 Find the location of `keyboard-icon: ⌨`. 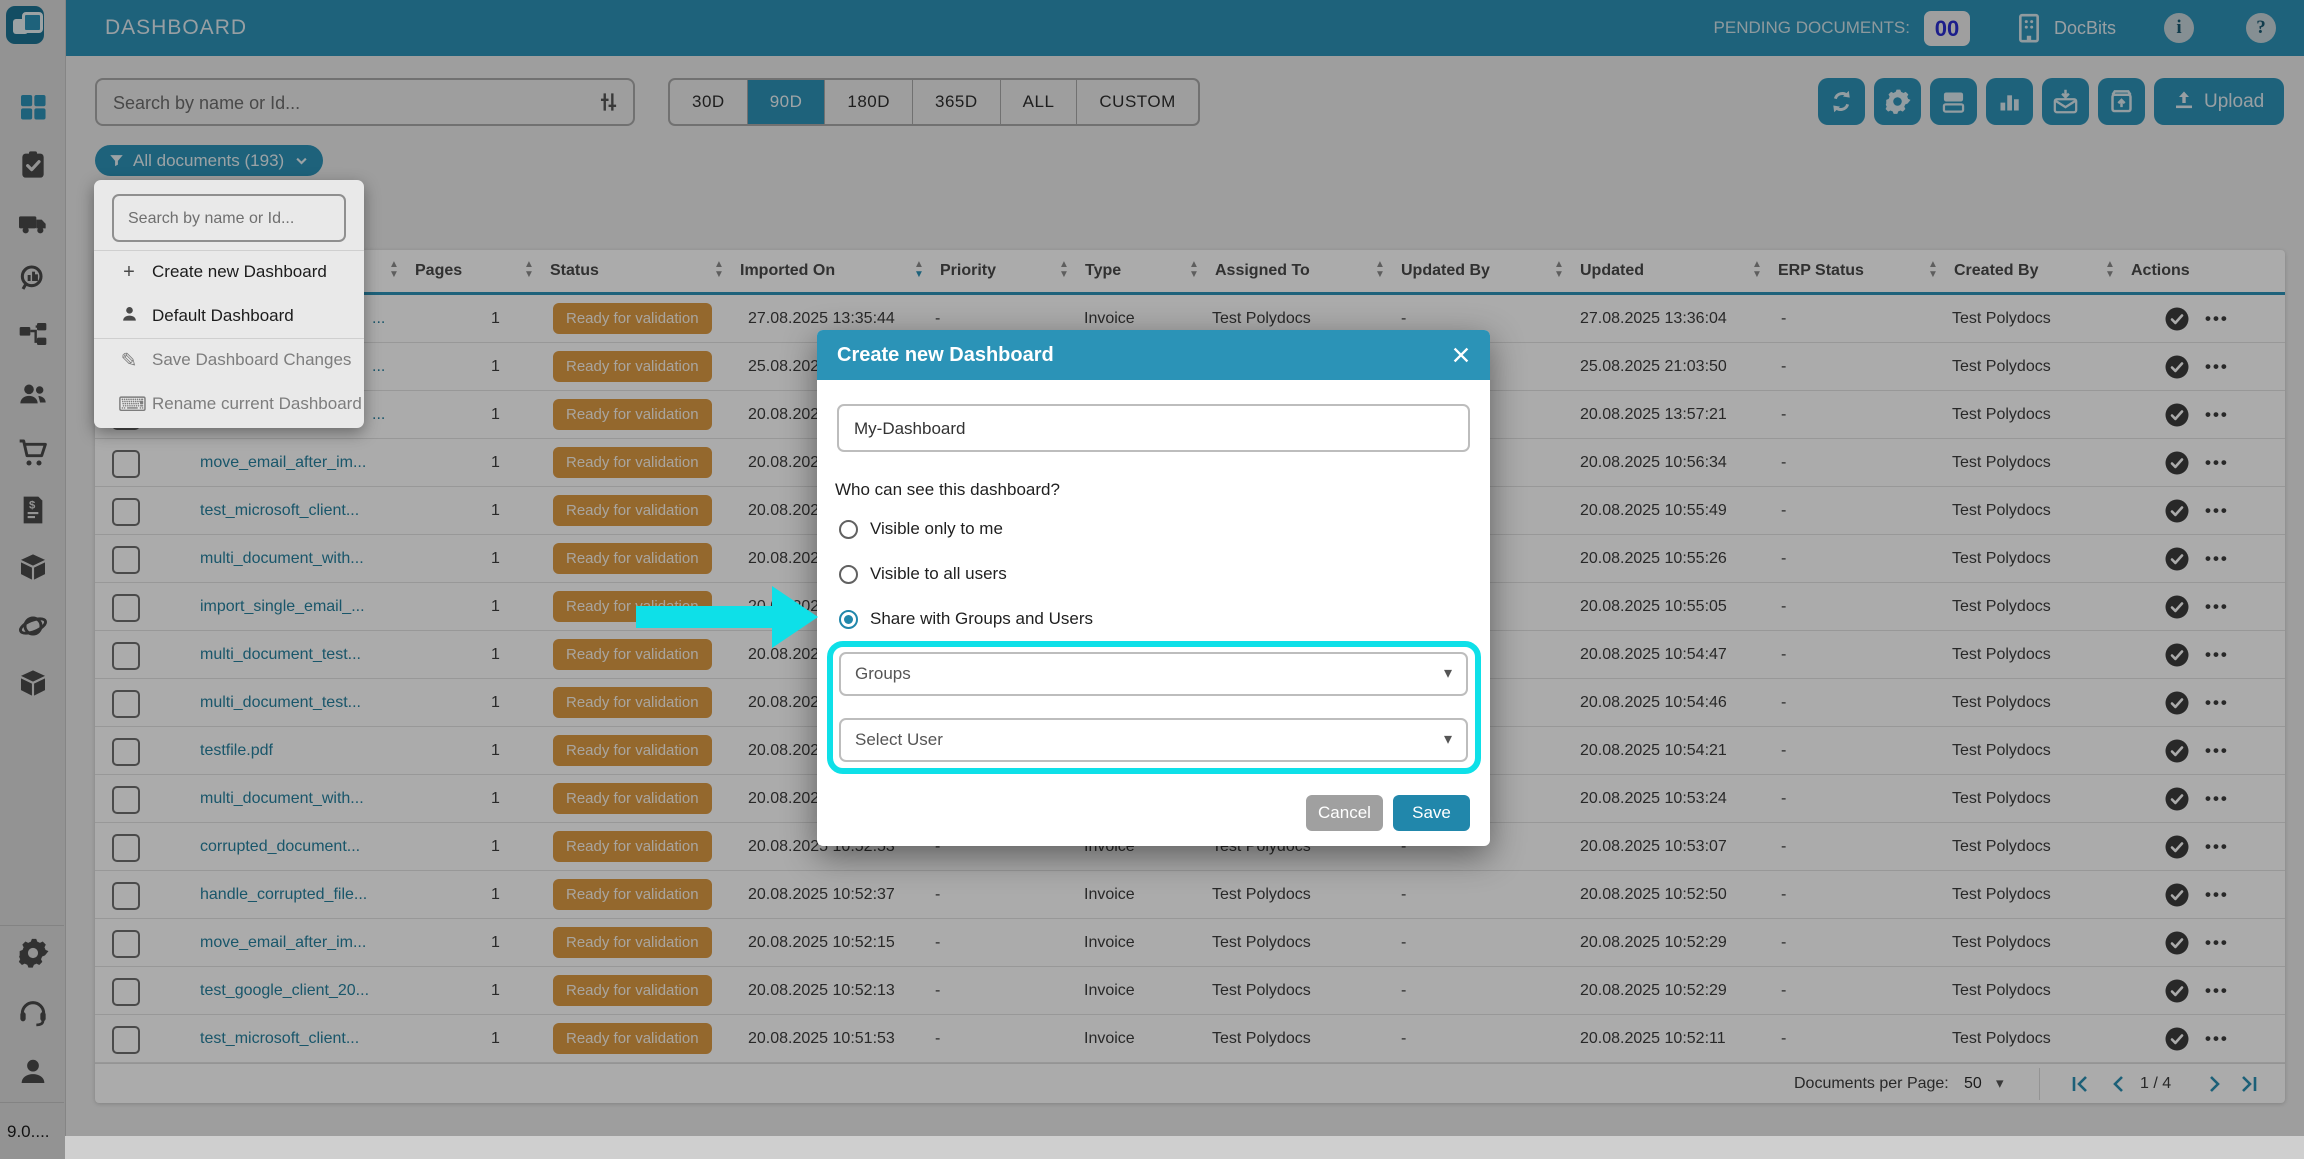

keyboard-icon: ⌨ is located at coordinates (132, 404).